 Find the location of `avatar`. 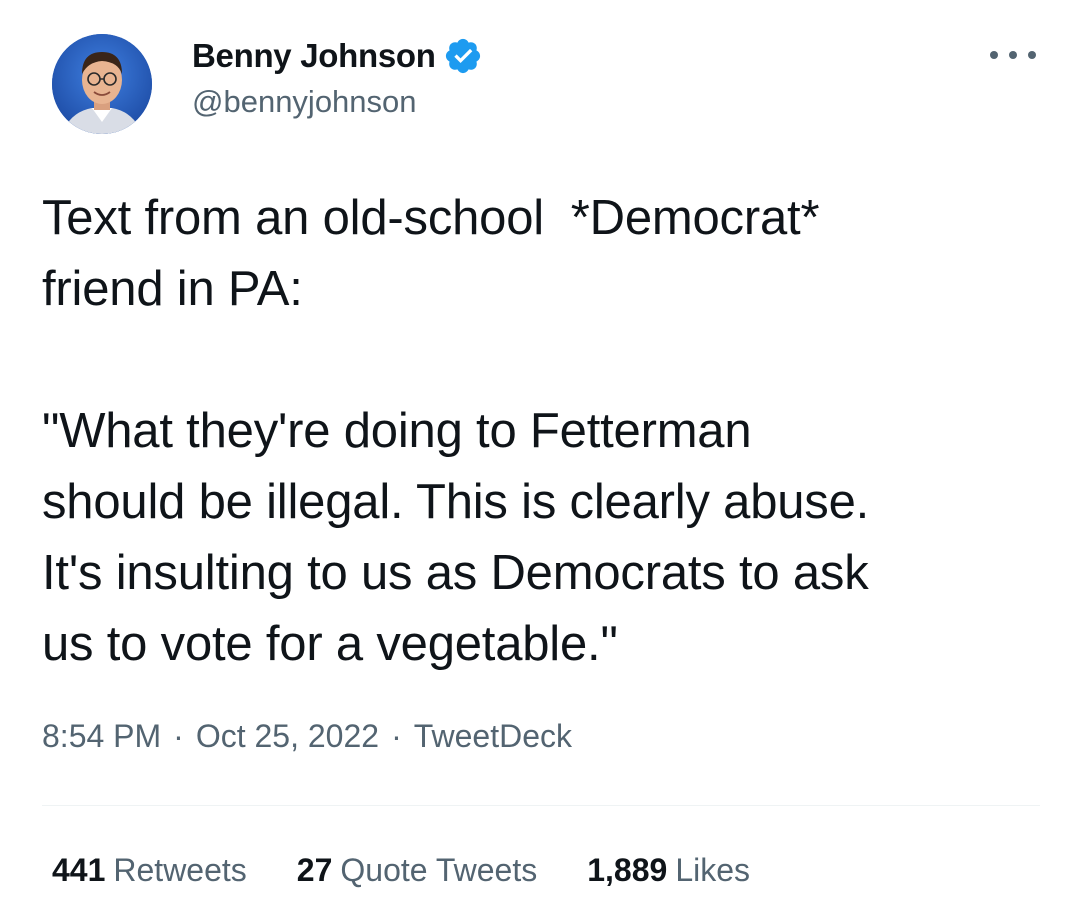

avatar is located at coordinates (102, 84).